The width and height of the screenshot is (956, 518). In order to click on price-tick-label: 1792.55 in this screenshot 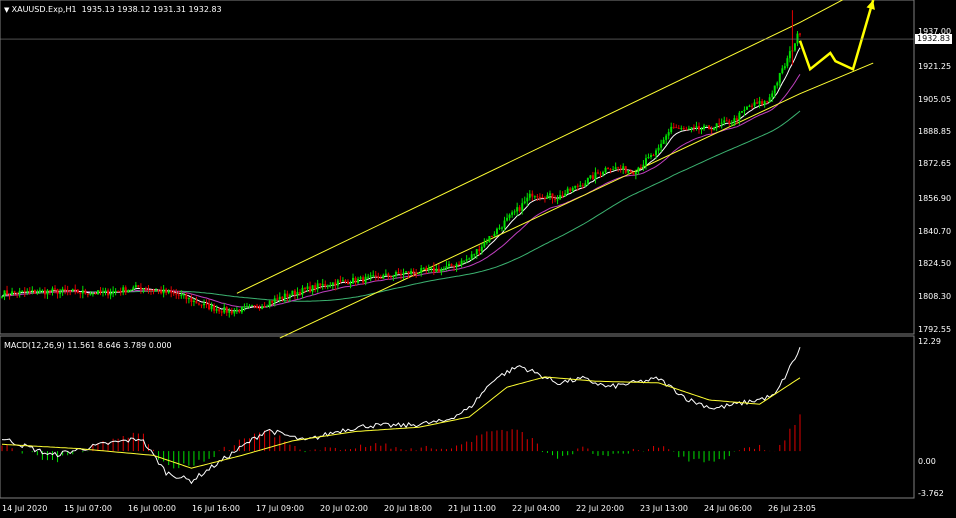, I will do `click(935, 329)`.